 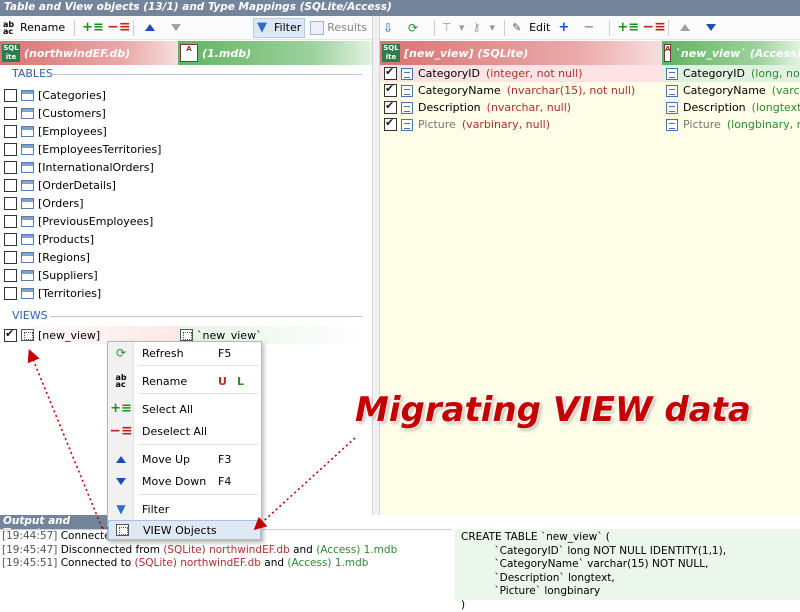 I want to click on arrow-to-view-row, so click(x=65, y=439).